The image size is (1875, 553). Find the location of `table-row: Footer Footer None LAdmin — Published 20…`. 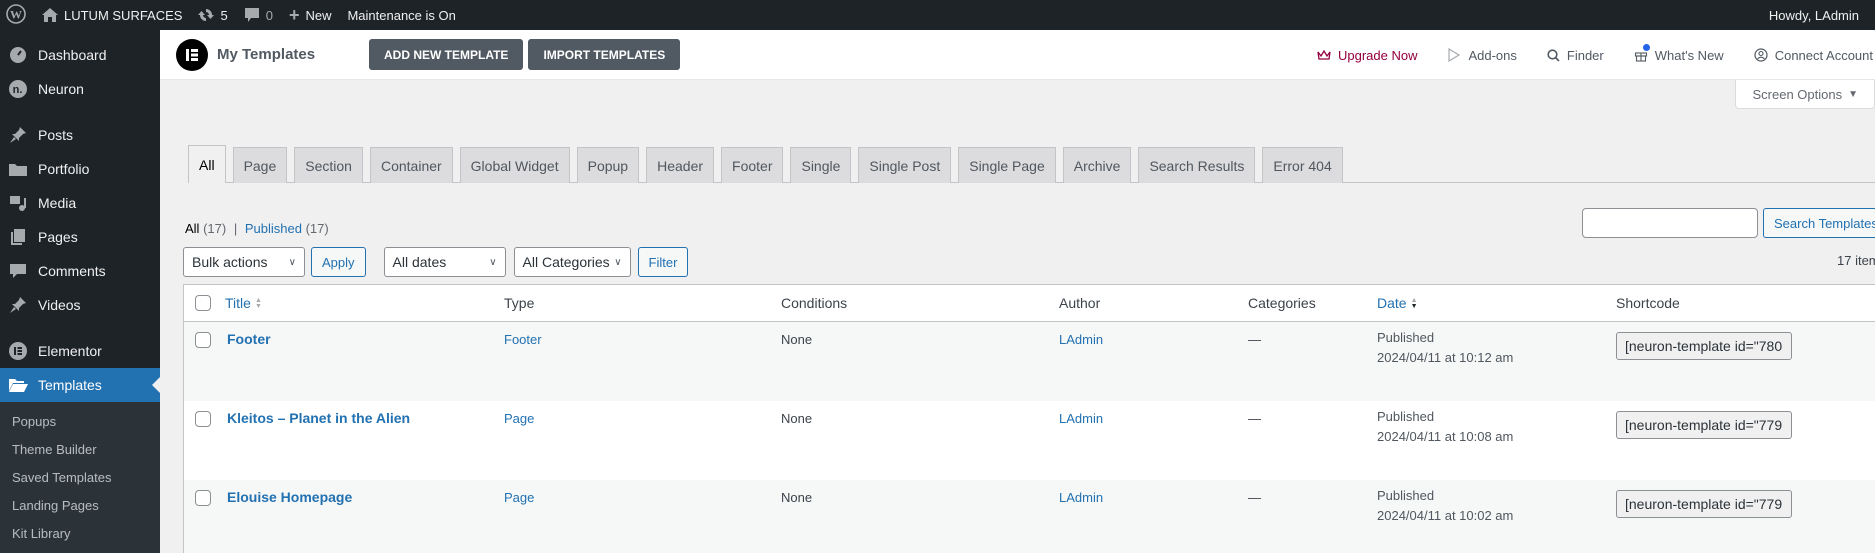

table-row: Footer Footer None LAdmin — Published 20… is located at coordinates (1029, 361).